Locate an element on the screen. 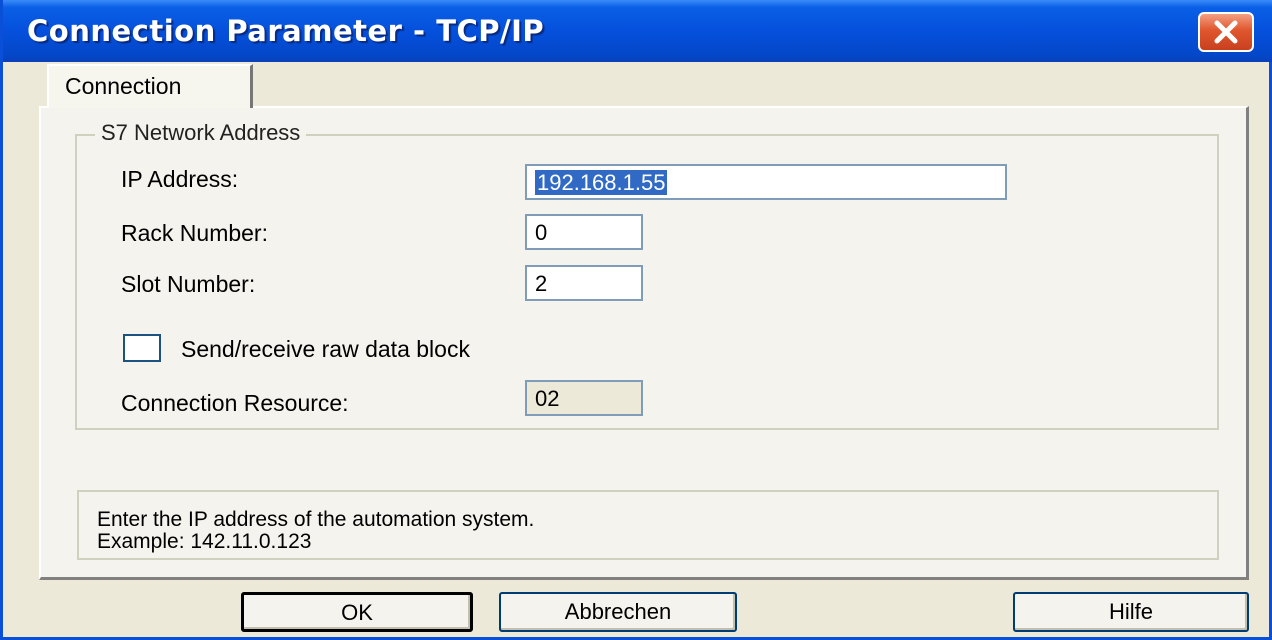 Image resolution: width=1272 pixels, height=640 pixels. hint-line-2: Example: 142.11.0.123 is located at coordinates (204, 541).